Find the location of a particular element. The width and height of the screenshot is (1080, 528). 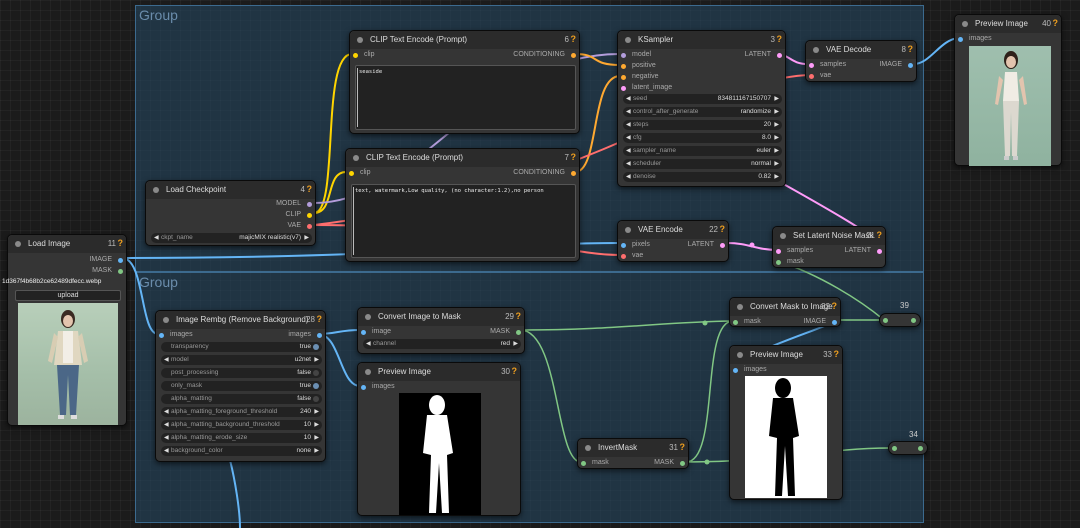

reroute-input-dot is located at coordinates (885, 320).